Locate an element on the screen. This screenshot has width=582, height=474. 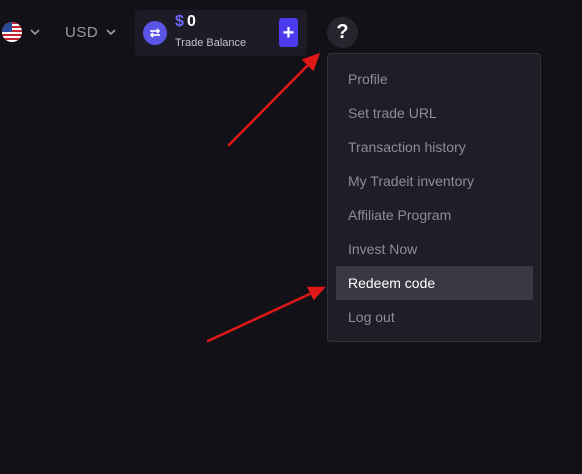
balance-label: Trade Balance is located at coordinates (211, 43).